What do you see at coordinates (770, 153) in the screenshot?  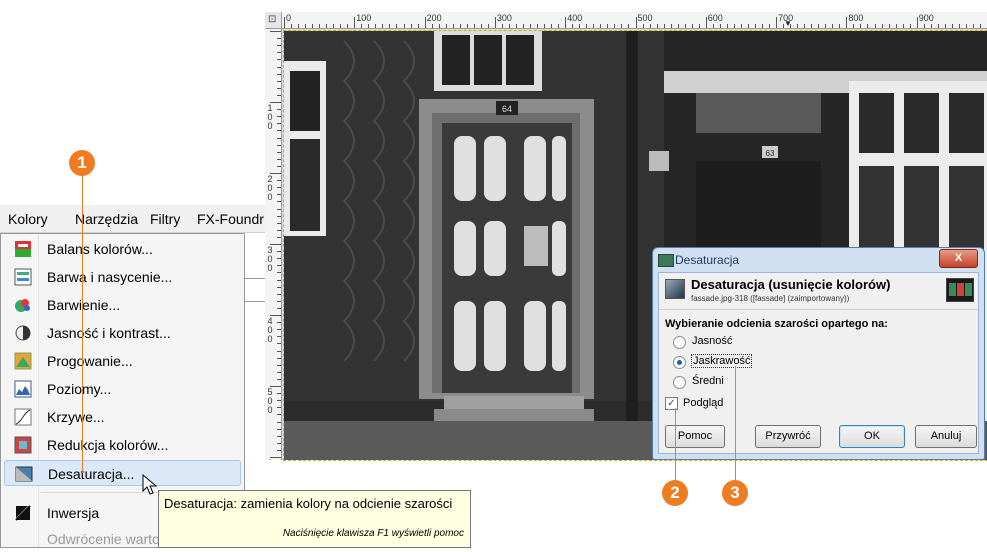 I see `house-number-63: 63` at bounding box center [770, 153].